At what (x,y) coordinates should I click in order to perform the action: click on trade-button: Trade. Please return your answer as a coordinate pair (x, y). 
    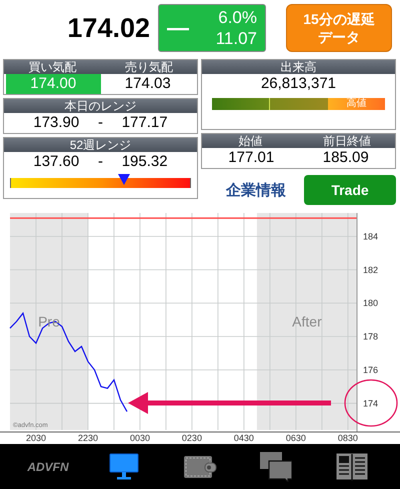
    Looking at the image, I should click on (350, 190).